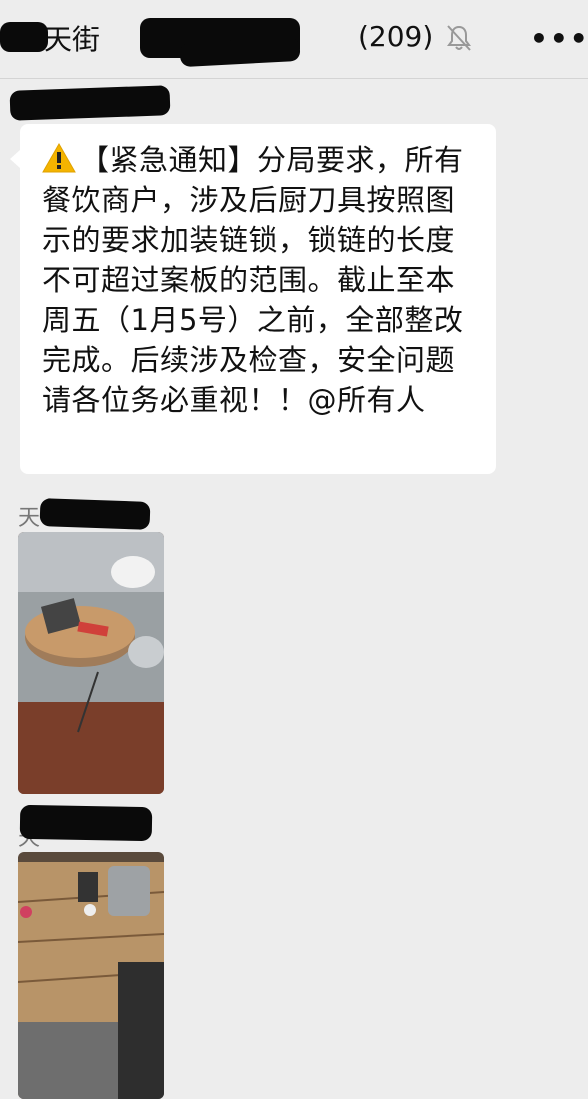  What do you see at coordinates (29, 518) in the screenshot?
I see `sender-name-1: 天` at bounding box center [29, 518].